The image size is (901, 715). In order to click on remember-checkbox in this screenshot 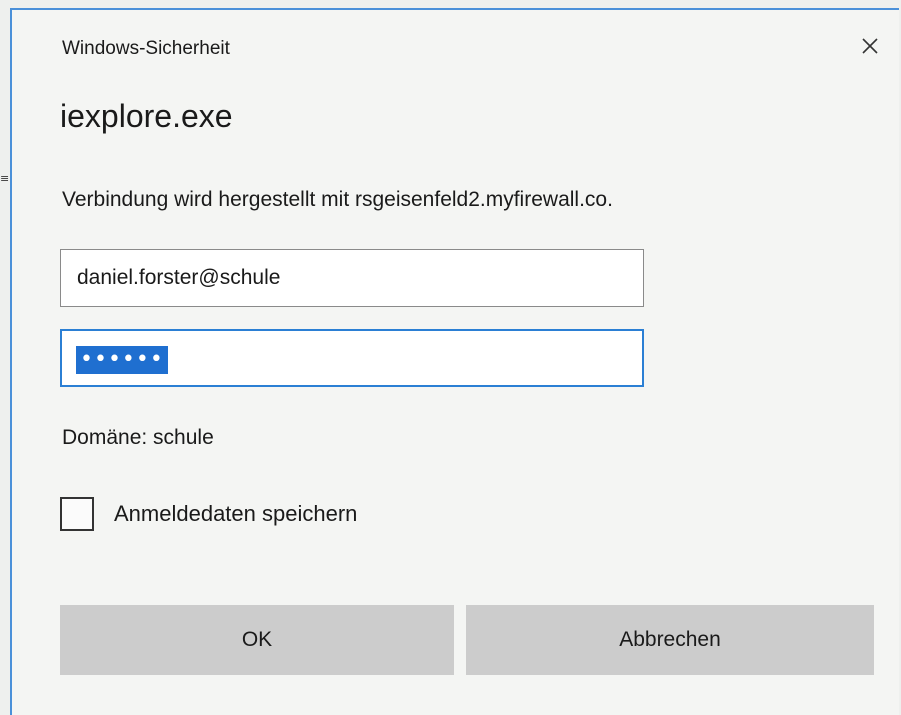, I will do `click(77, 514)`.